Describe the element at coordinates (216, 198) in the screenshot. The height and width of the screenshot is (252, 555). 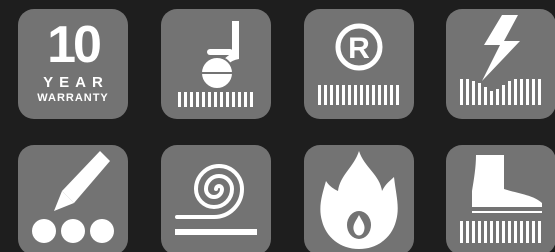
I see `roll-spiral-icon` at that location.